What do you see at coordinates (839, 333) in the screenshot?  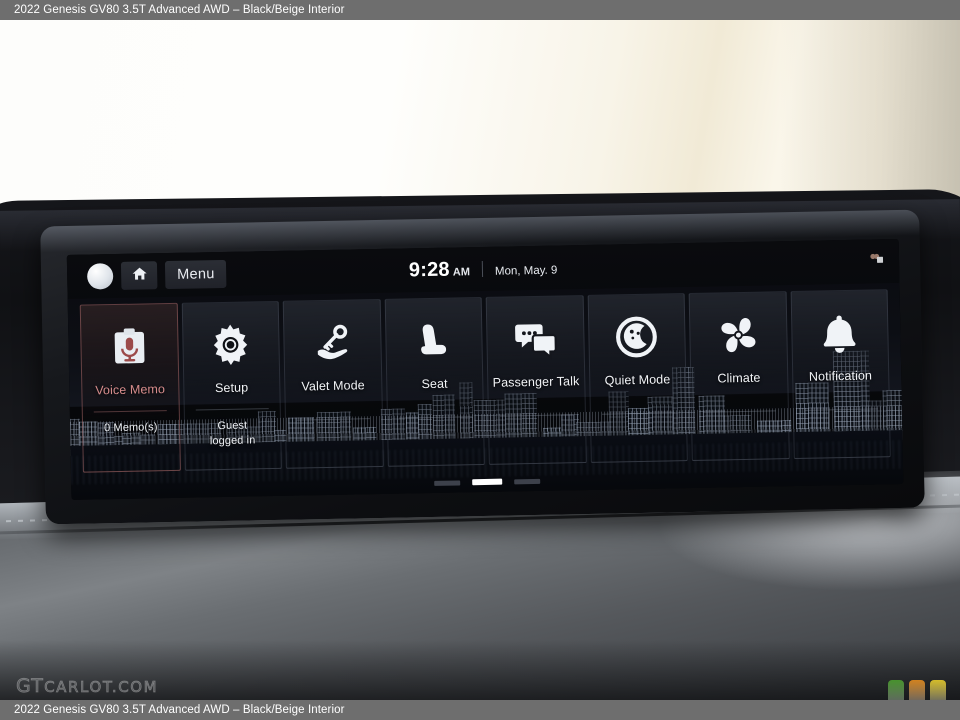 I see `bell-icon` at bounding box center [839, 333].